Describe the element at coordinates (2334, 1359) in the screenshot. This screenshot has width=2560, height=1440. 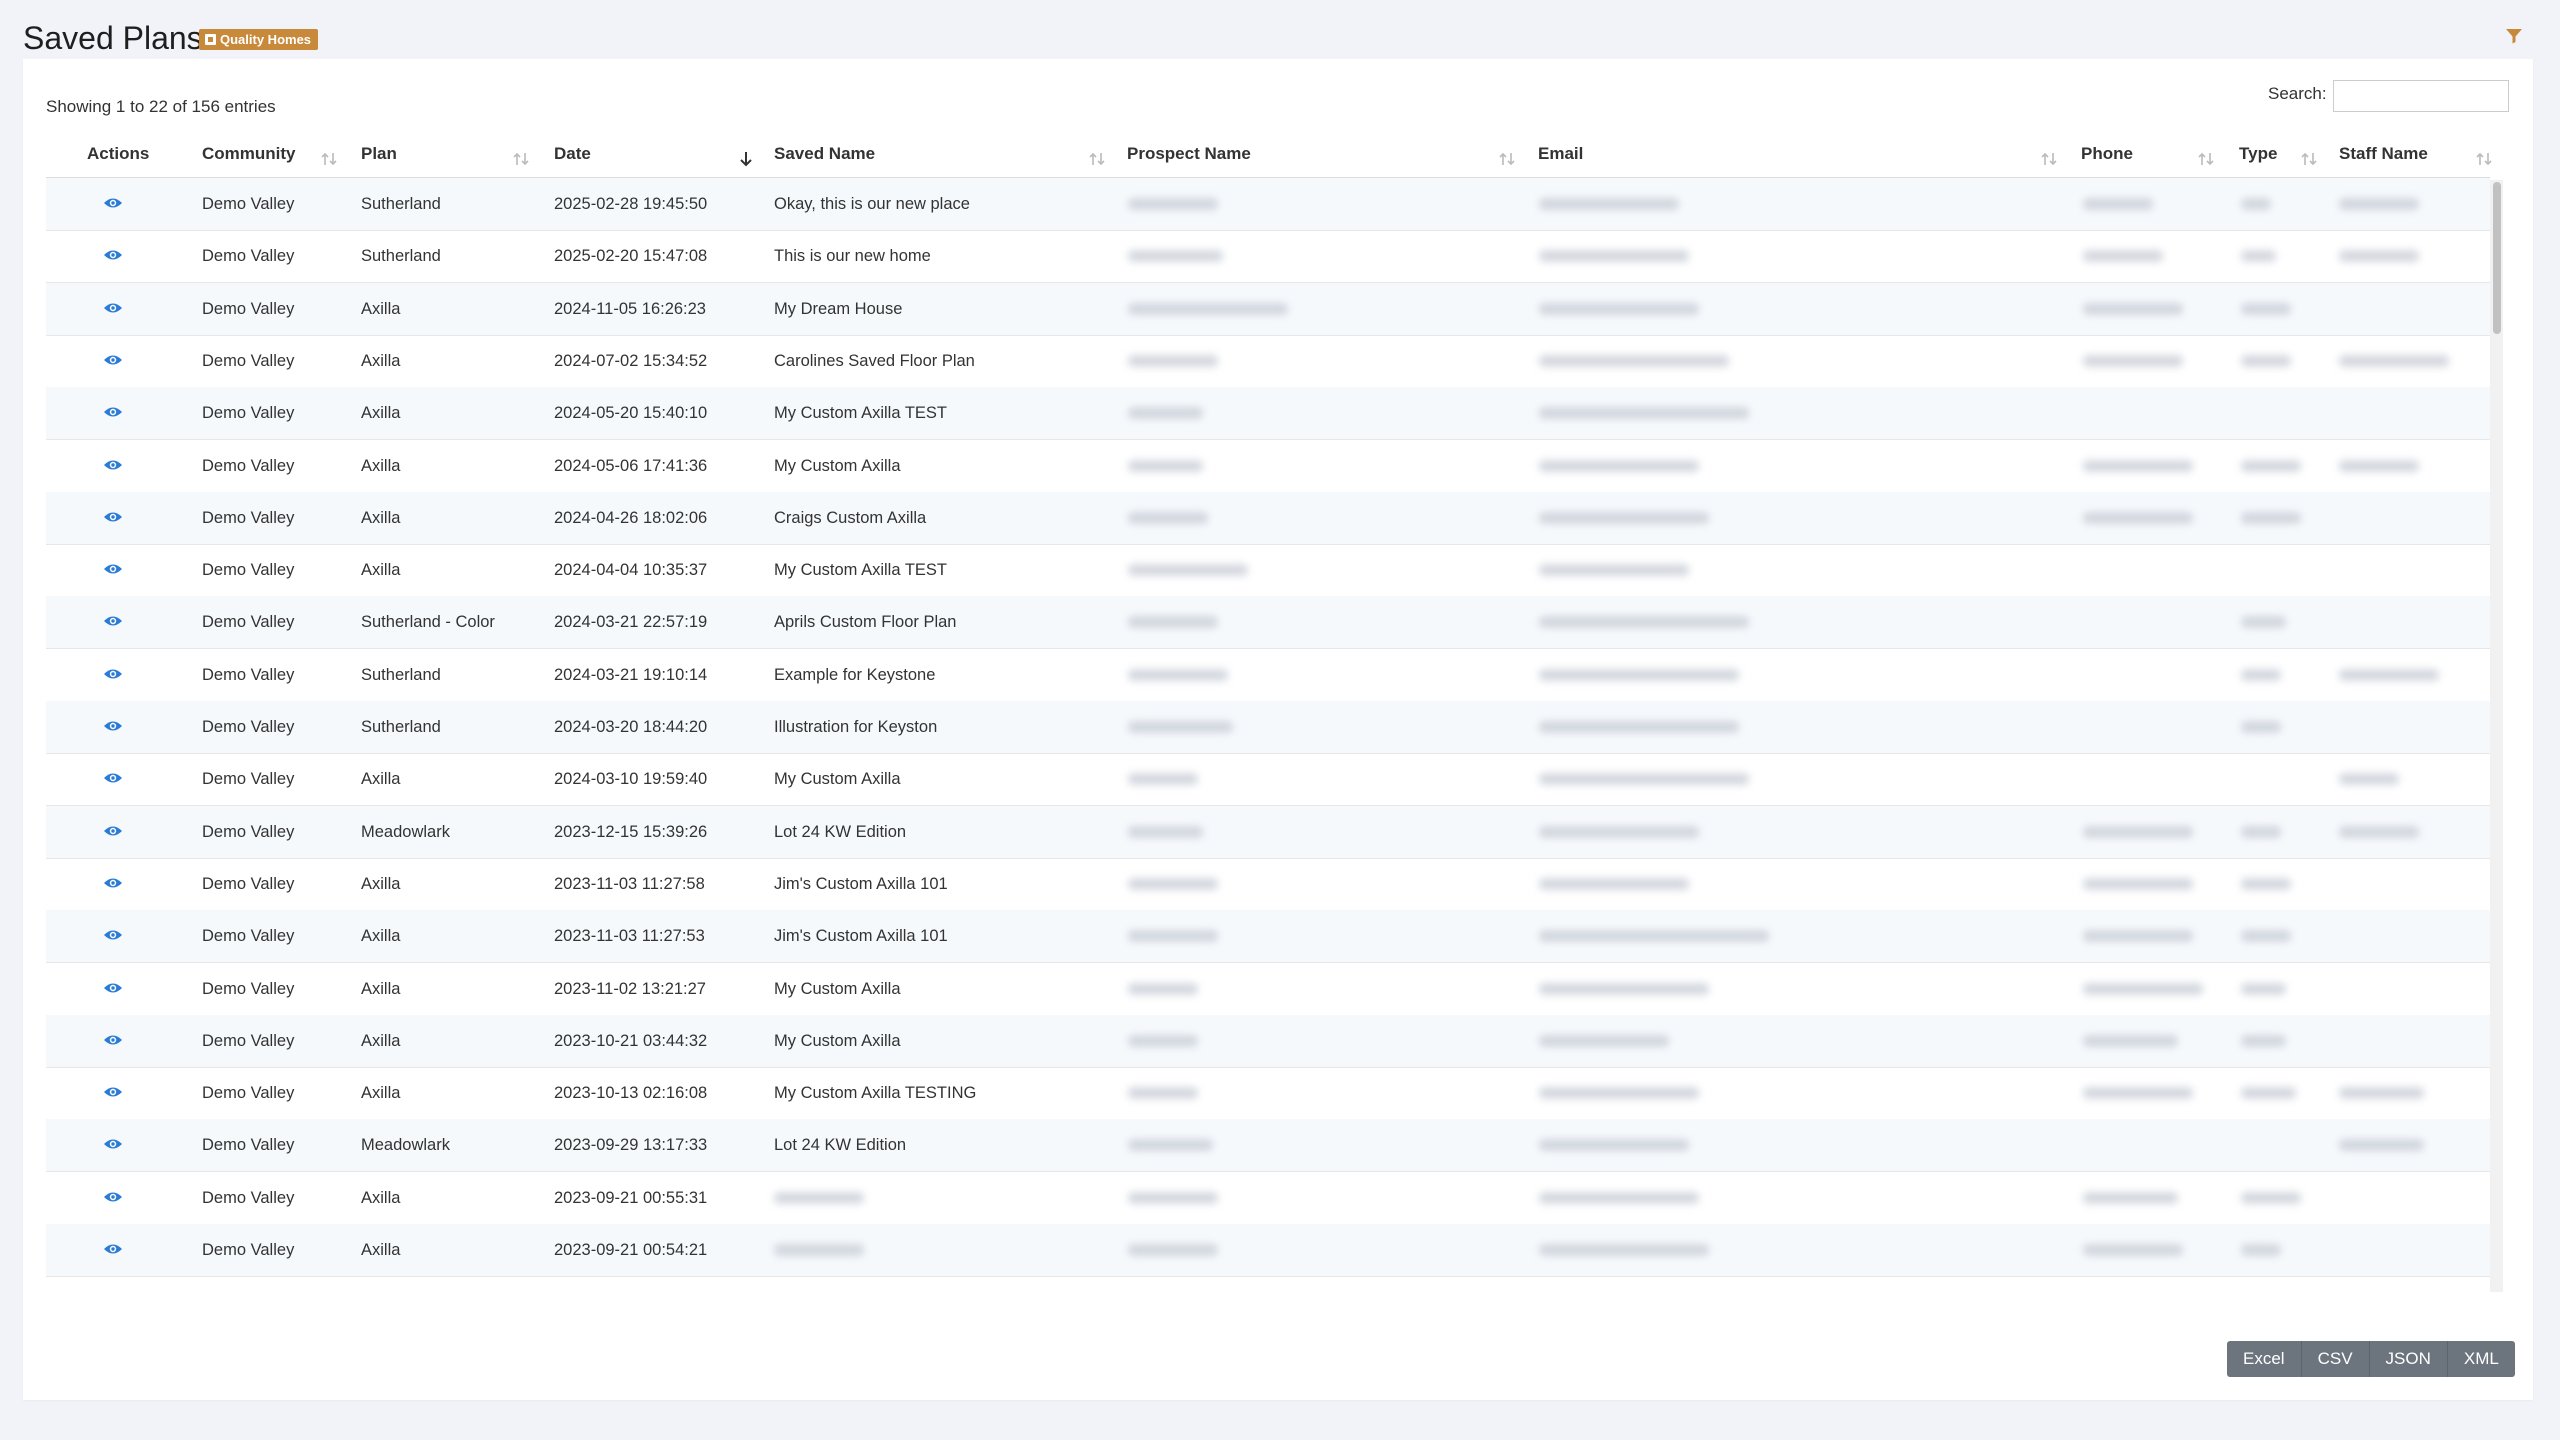
I see `export-csv-button: CSV` at that location.